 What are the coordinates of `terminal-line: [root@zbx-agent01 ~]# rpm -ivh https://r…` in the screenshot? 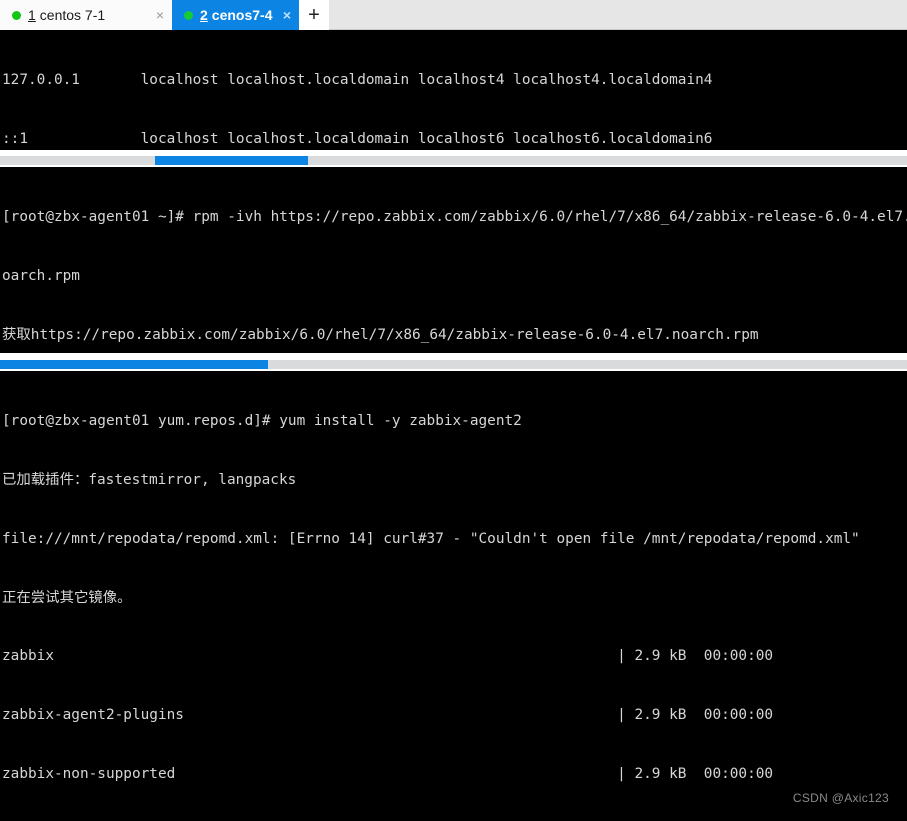 It's located at (454, 217).